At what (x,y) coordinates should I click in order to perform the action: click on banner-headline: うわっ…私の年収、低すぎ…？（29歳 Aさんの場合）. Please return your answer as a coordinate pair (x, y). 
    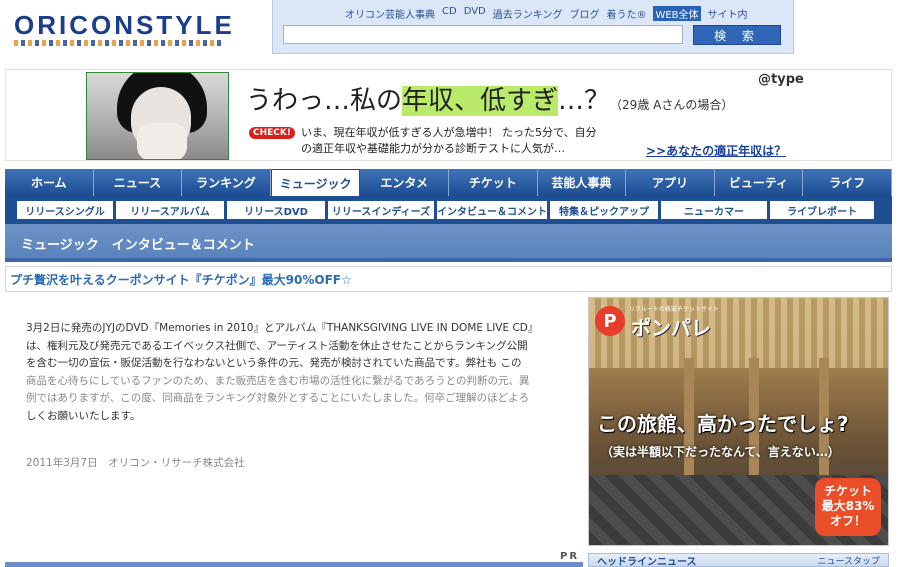
    Looking at the image, I should click on (490, 101).